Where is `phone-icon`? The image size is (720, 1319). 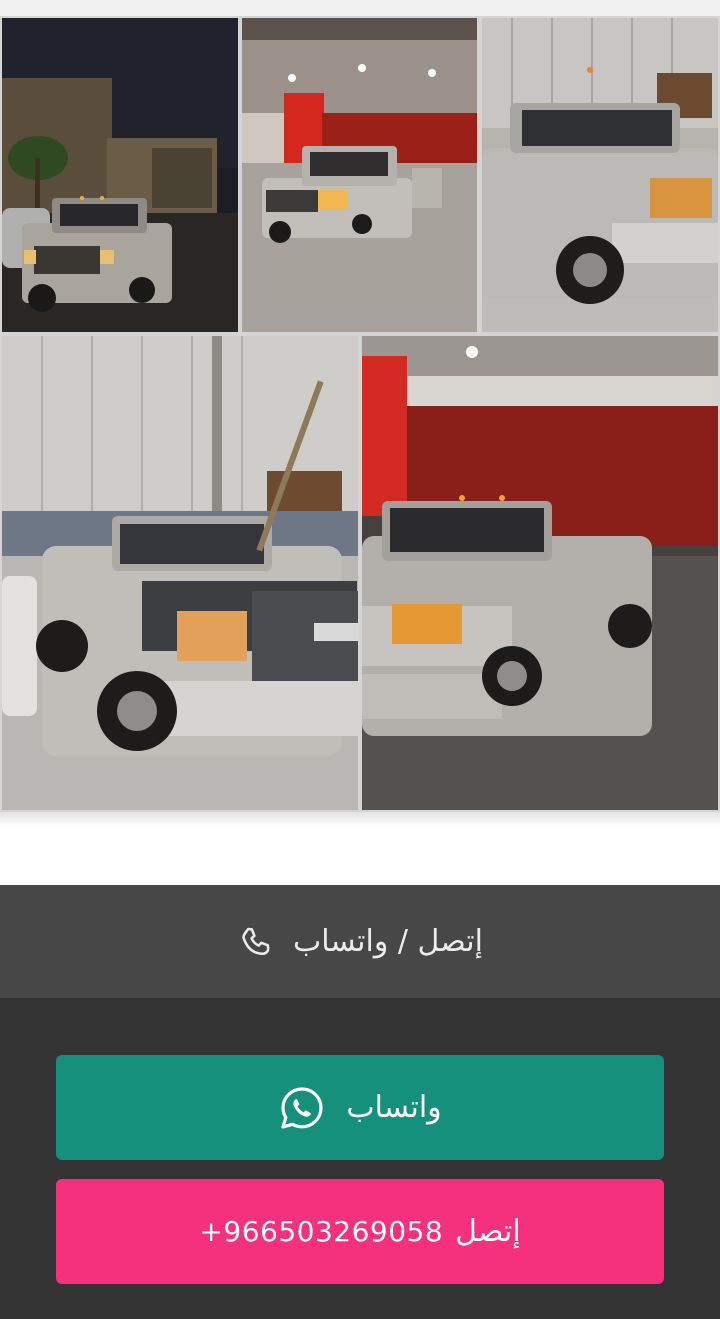 phone-icon is located at coordinates (256, 941).